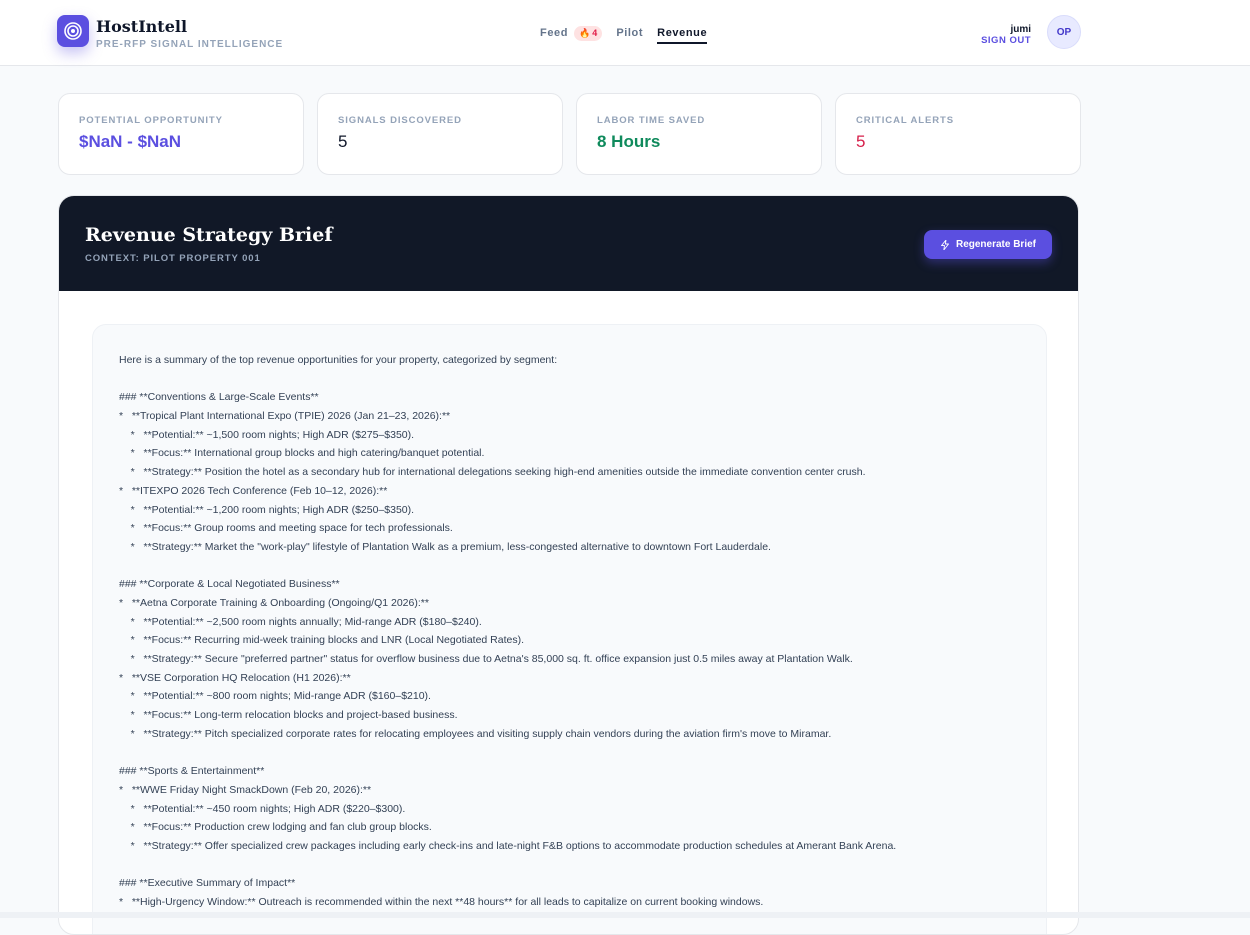 The image size is (1250, 935). Describe the element at coordinates (554, 33) in the screenshot. I see `nav-feed: Feed` at that location.